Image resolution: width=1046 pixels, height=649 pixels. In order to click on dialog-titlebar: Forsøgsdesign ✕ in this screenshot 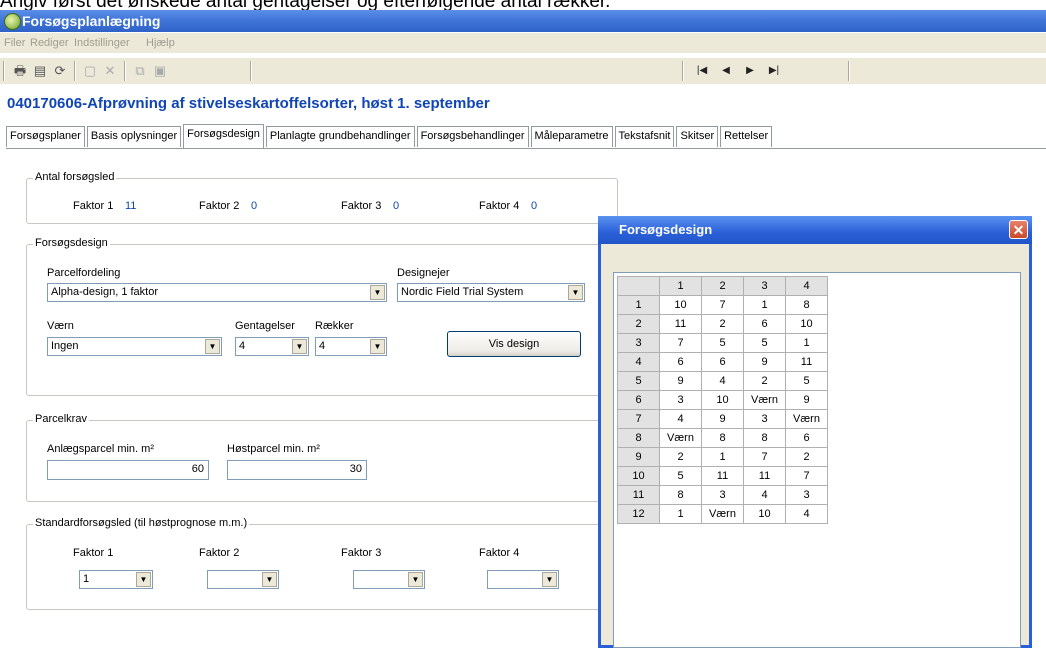, I will do `click(815, 230)`.